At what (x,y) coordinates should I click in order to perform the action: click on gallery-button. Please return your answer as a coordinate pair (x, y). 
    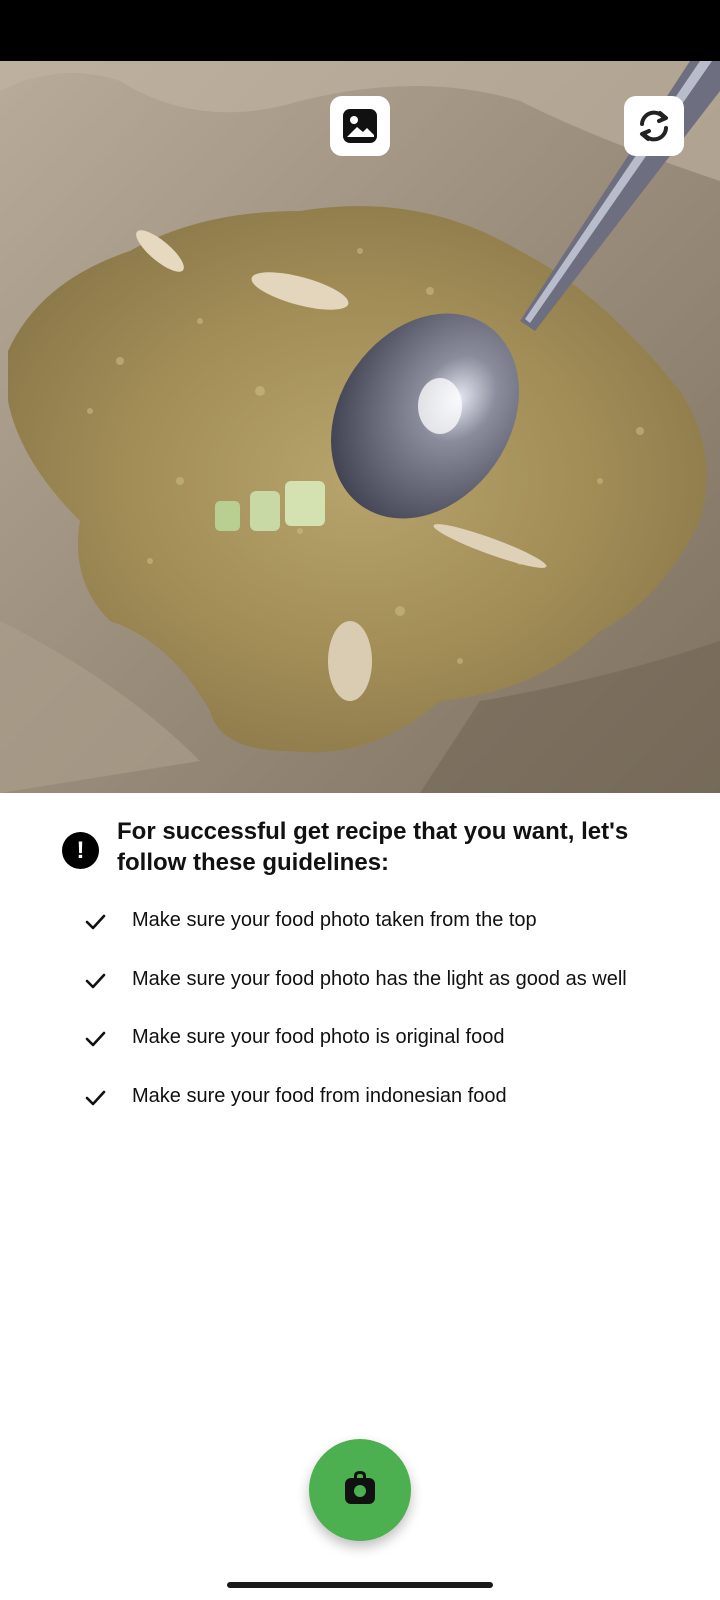
    Looking at the image, I should click on (360, 126).